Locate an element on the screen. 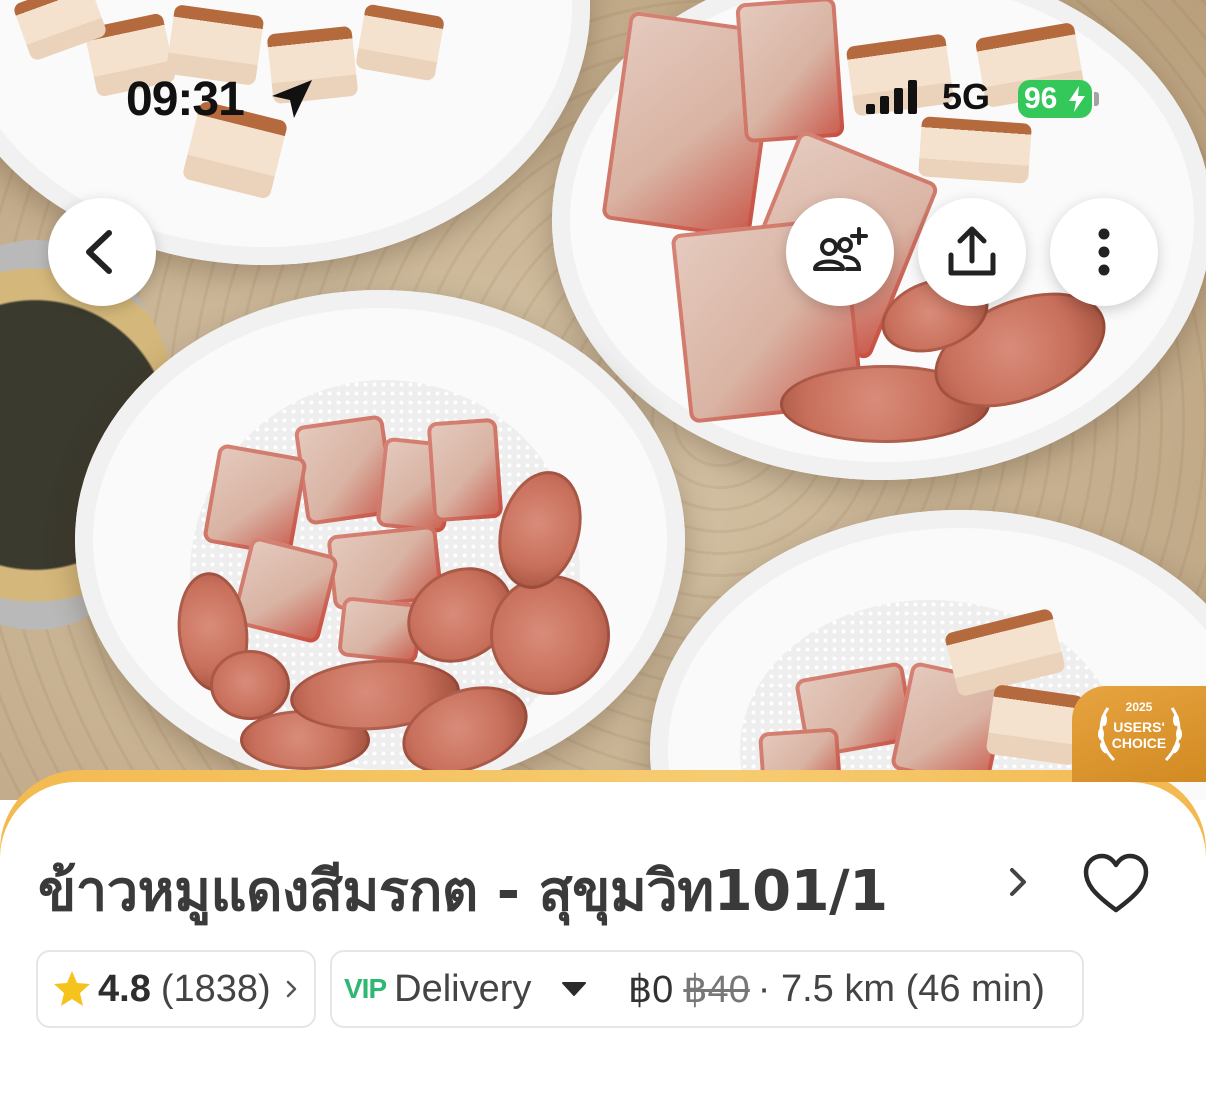  vip-badge-text: VIP is located at coordinates (365, 988).